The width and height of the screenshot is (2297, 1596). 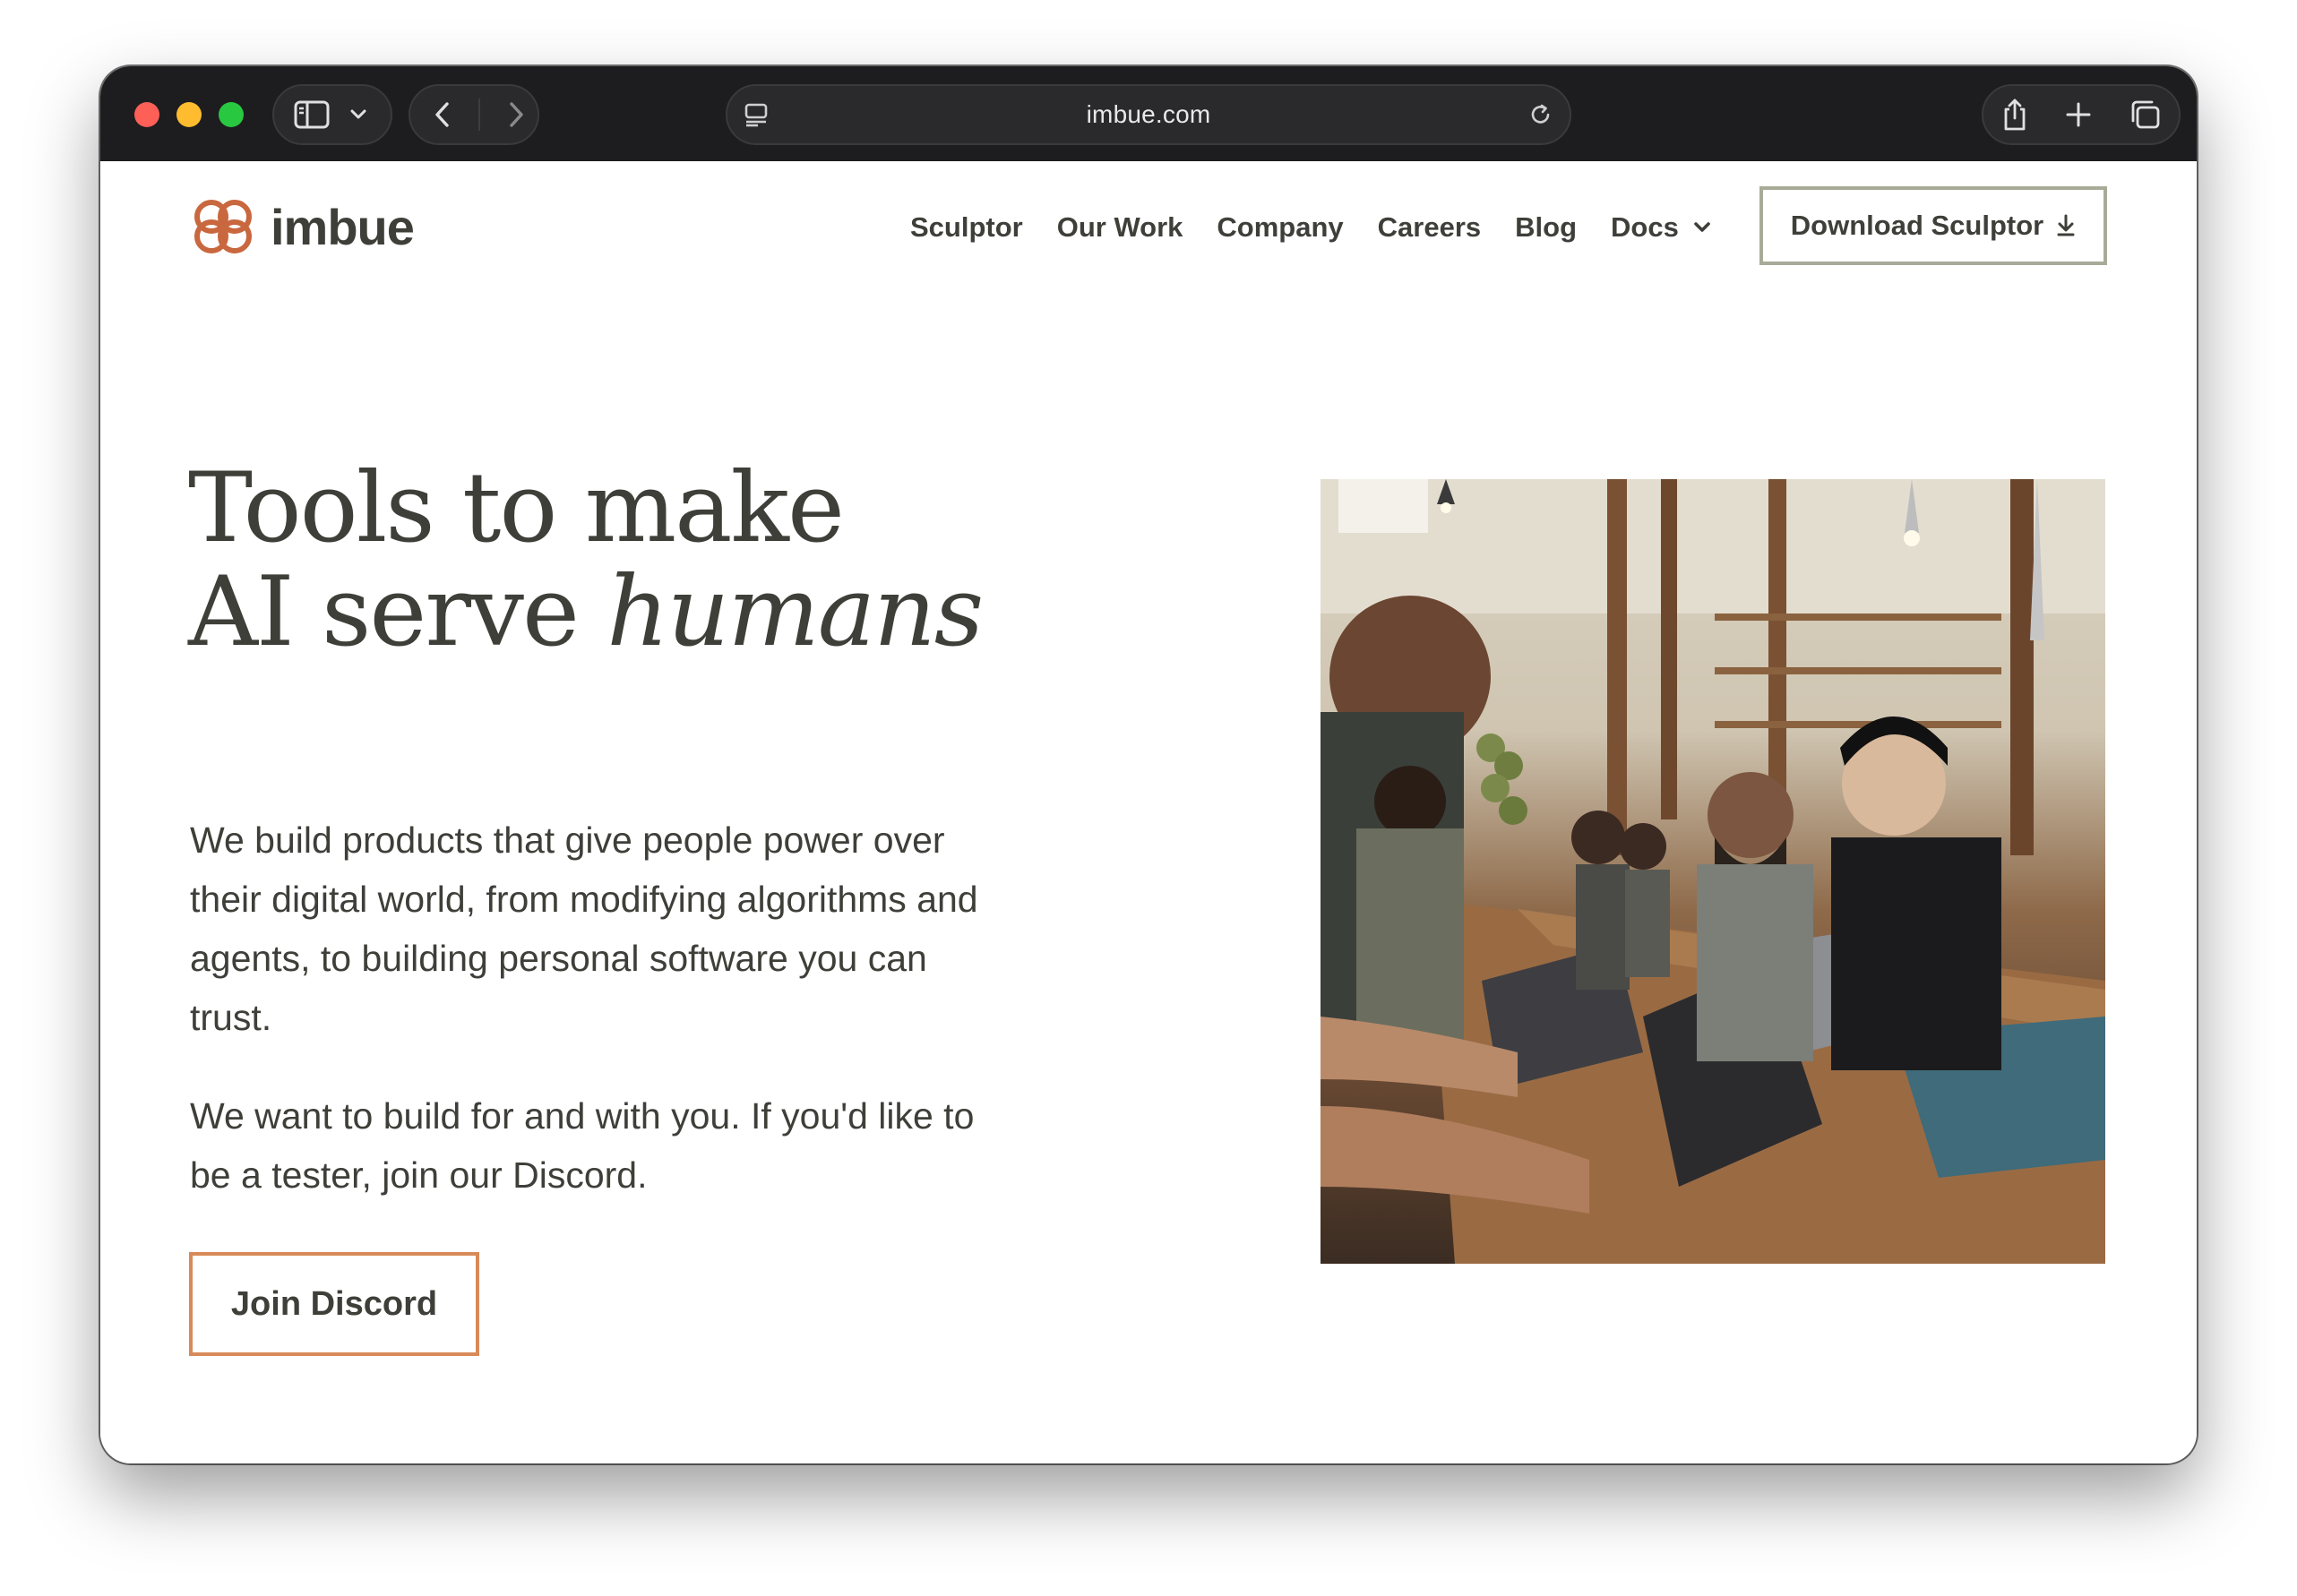 I want to click on forward-arrow-icon, so click(x=516, y=115).